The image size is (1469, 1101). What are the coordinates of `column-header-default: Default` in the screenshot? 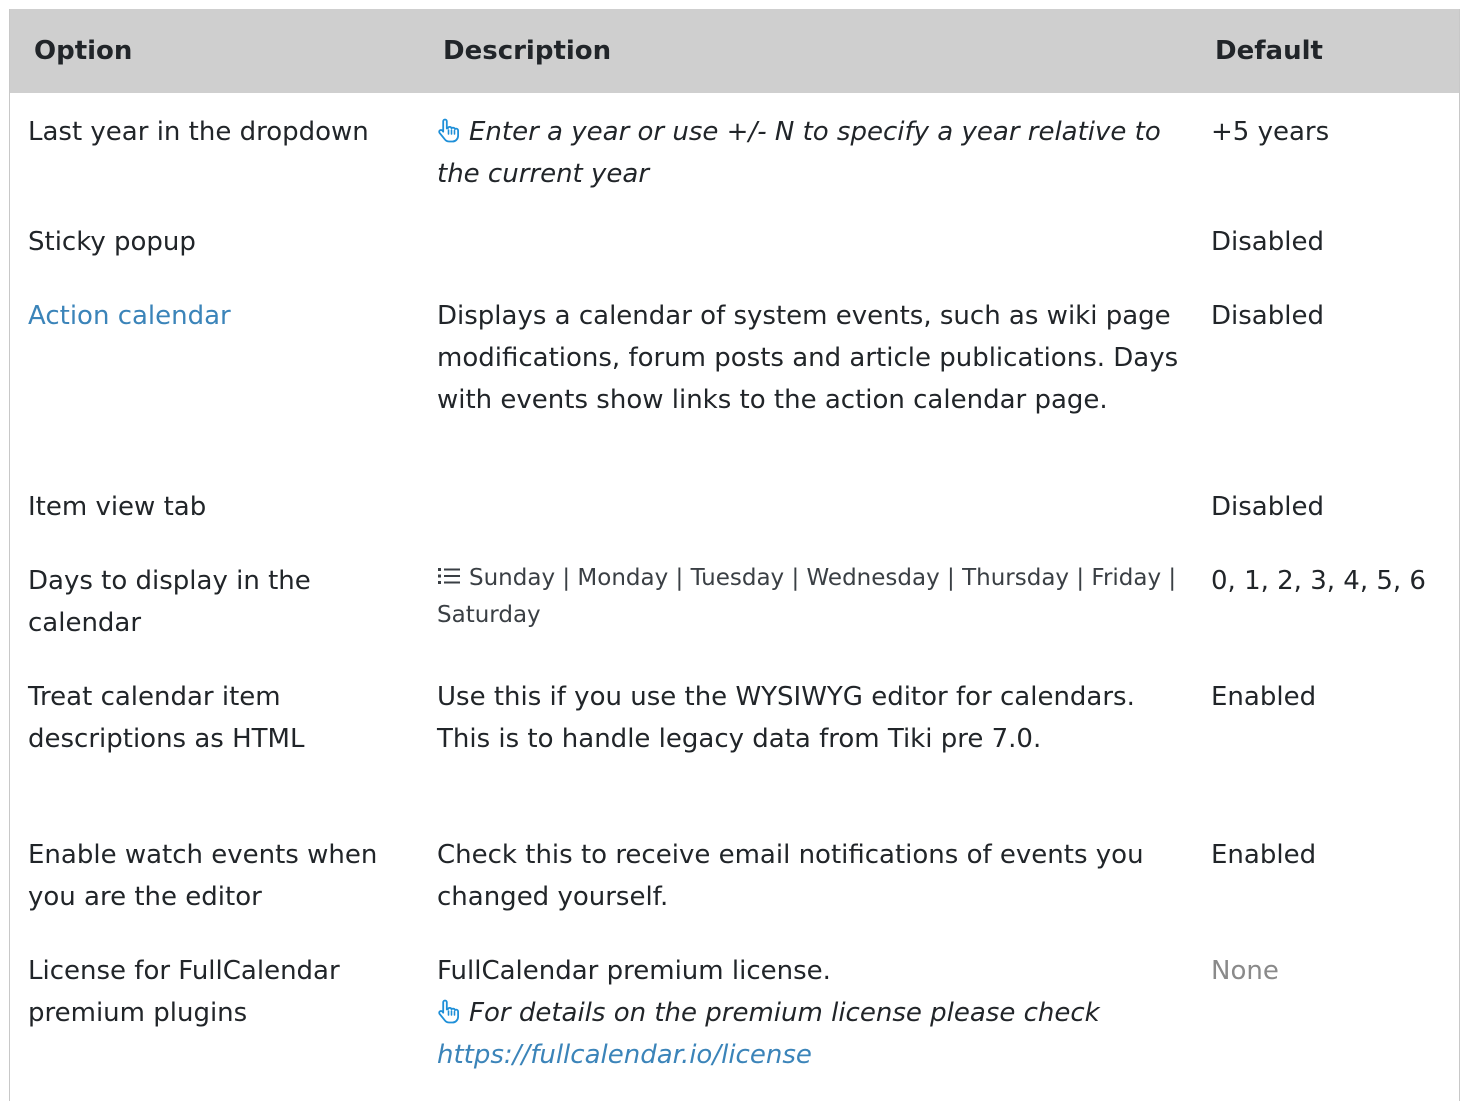 It's located at (1326, 51).